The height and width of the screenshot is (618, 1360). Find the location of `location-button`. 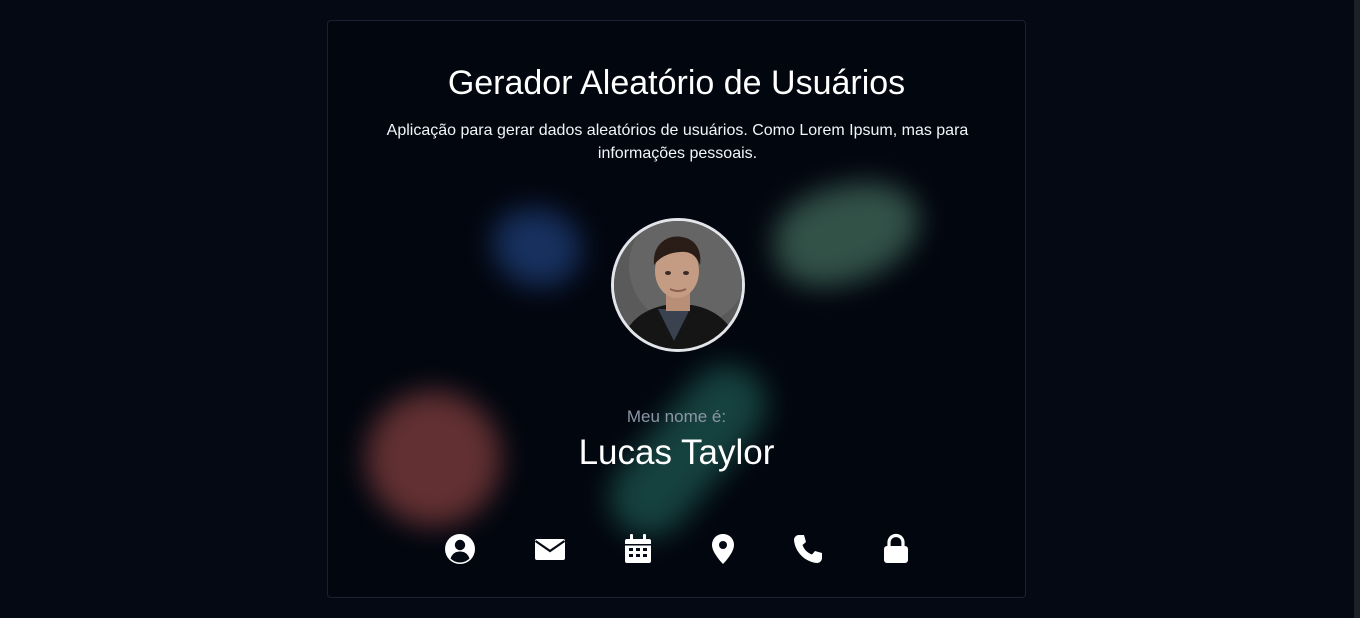

location-button is located at coordinates (723, 549).